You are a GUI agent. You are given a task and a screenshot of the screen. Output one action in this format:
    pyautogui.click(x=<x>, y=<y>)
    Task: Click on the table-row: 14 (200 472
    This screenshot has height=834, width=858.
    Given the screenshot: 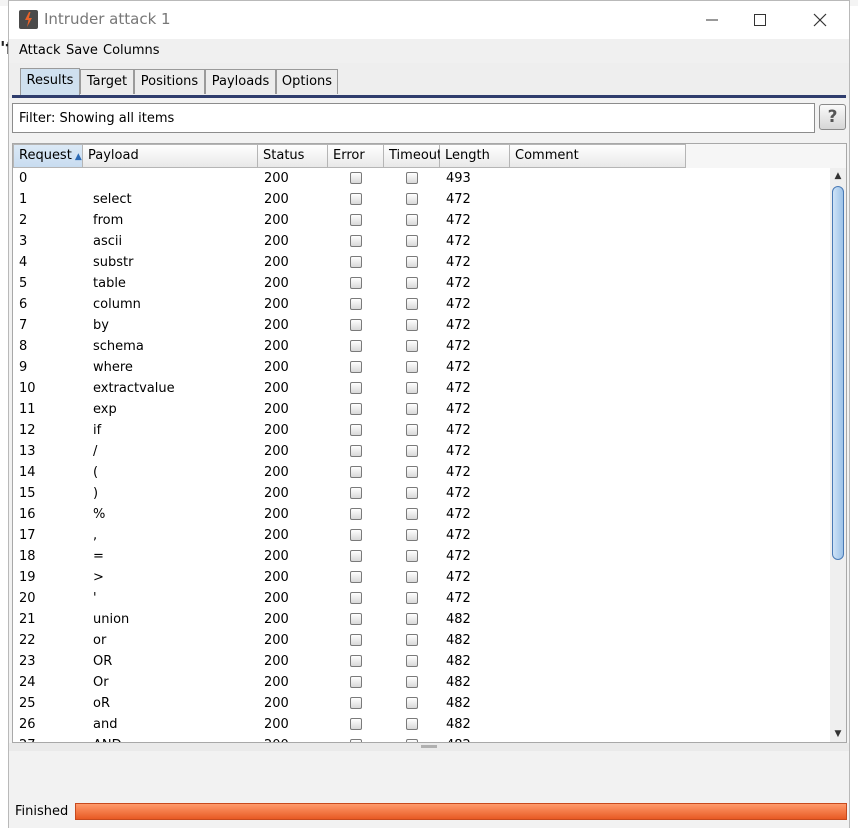 What is the action you would take?
    pyautogui.click(x=422, y=472)
    